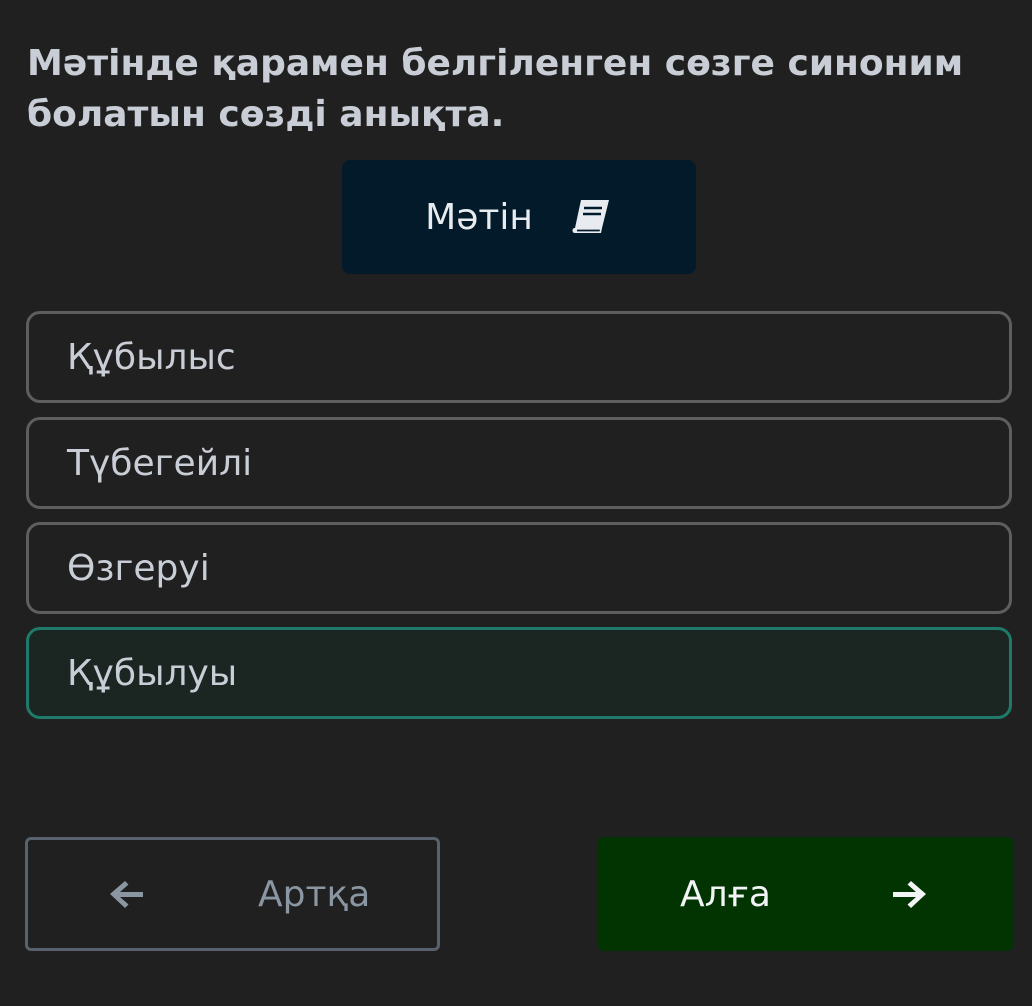 The height and width of the screenshot is (1006, 1032). I want to click on back-button: Артқа, so click(232, 894).